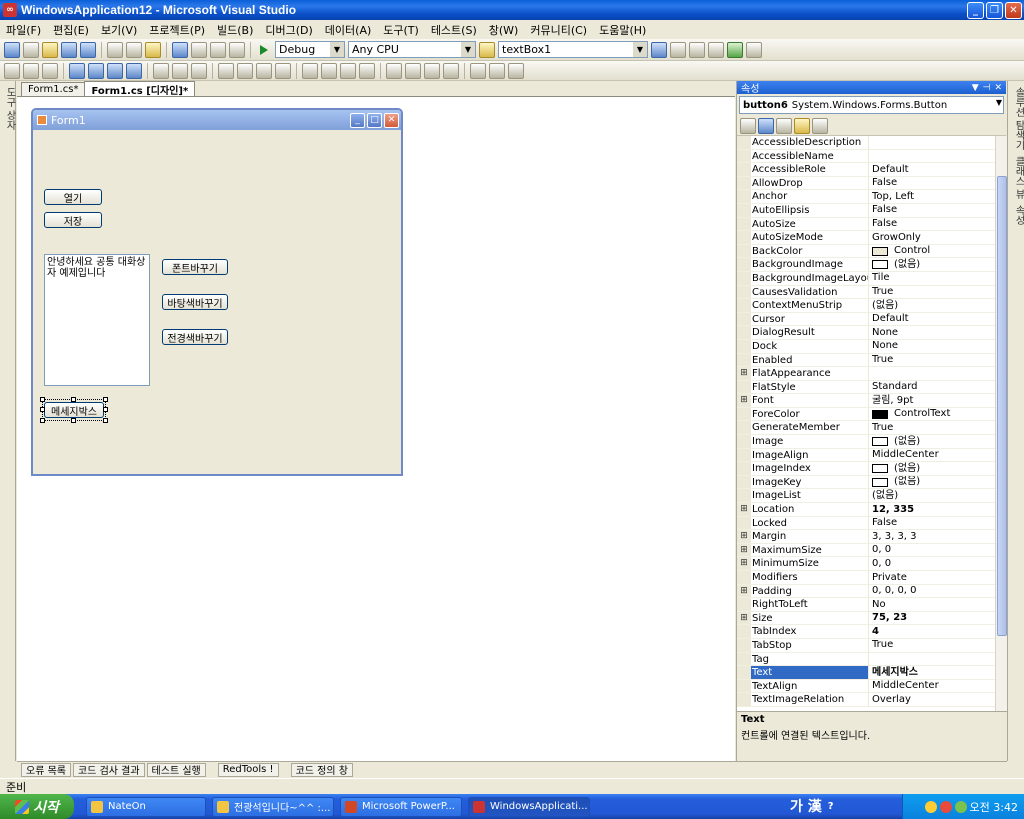 The height and width of the screenshot is (819, 1024). What do you see at coordinates (46, 769) in the screenshot?
I see `tab-error-list: 오류 목록` at bounding box center [46, 769].